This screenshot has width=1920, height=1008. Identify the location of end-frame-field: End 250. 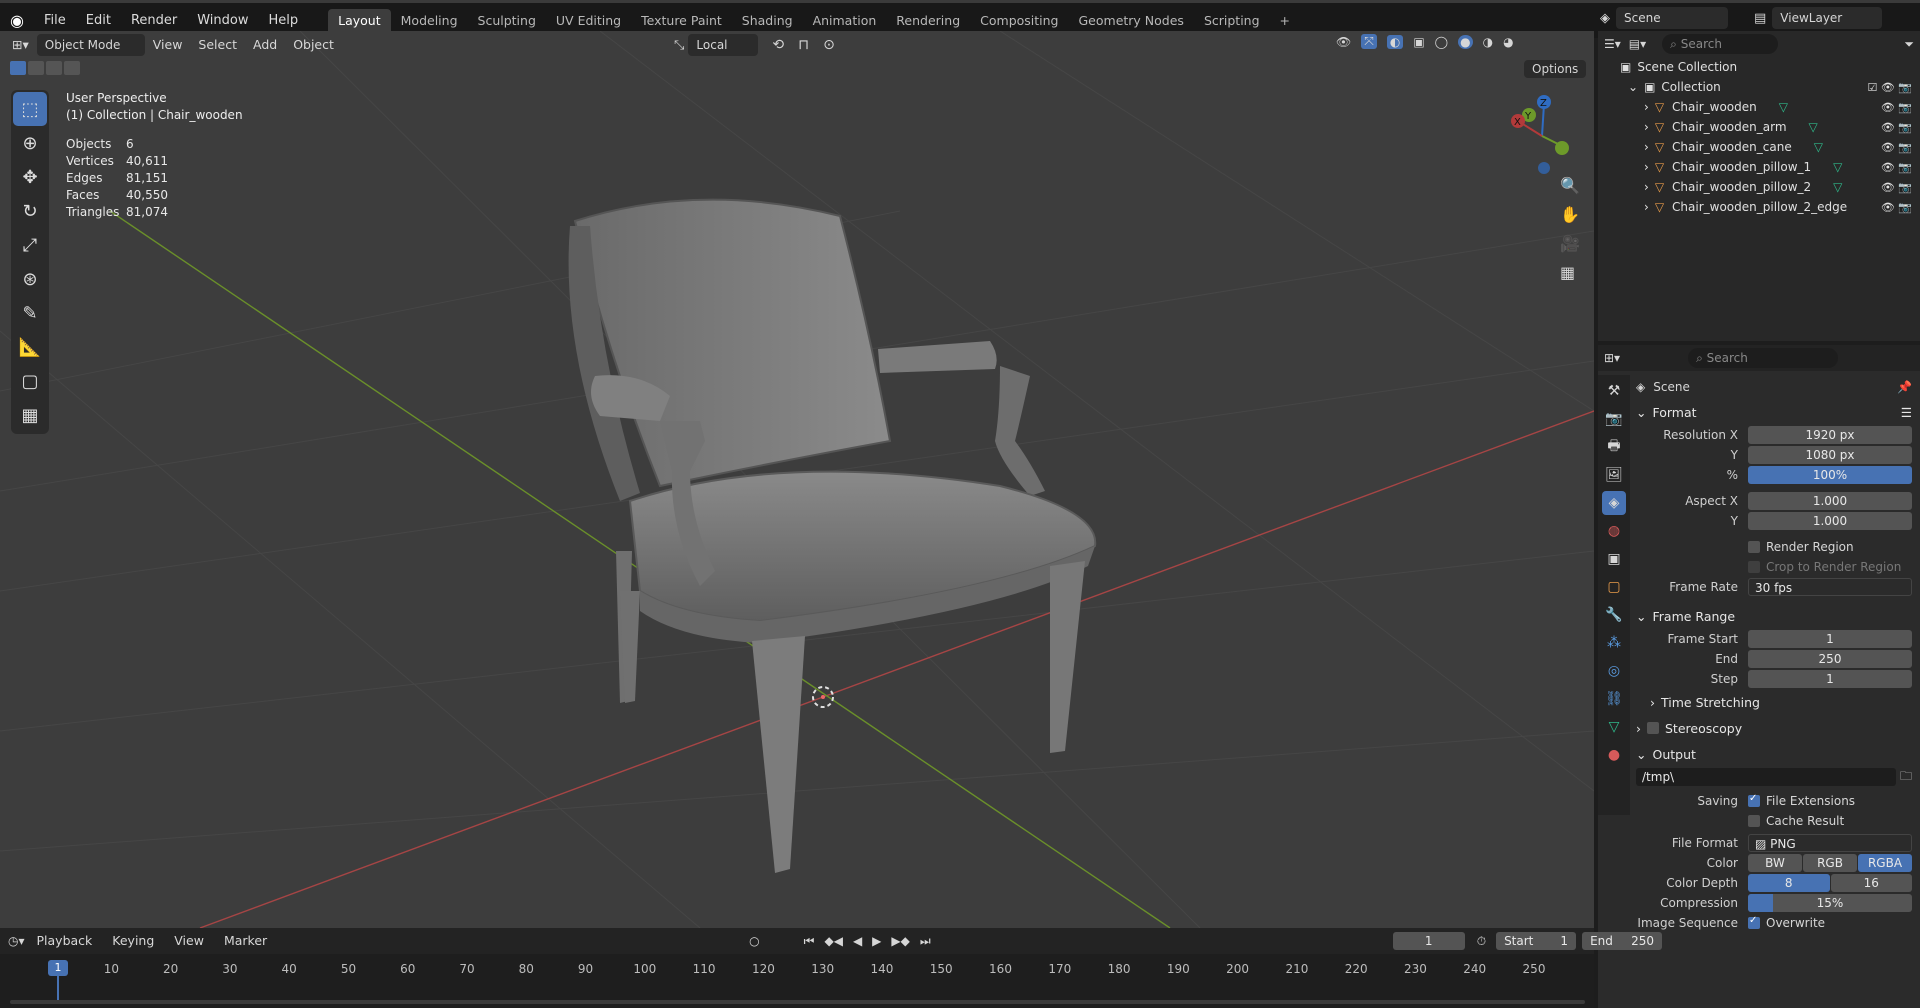
(1622, 941).